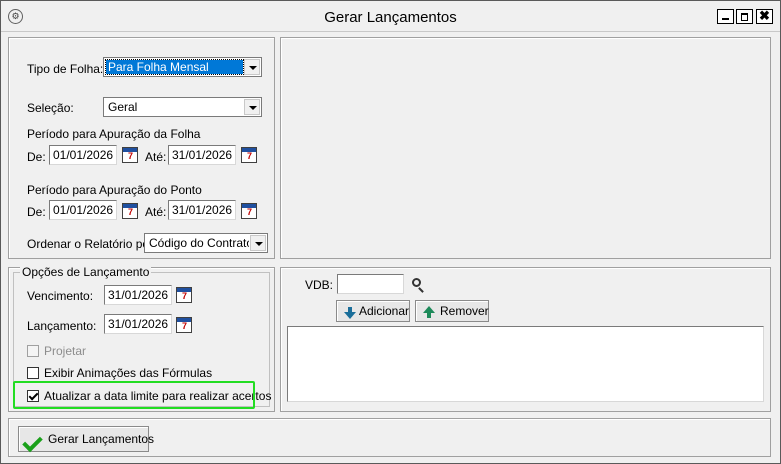 Image resolution: width=781 pixels, height=464 pixels. I want to click on ordenar-label: Ordenar o Relatório por:, so click(92, 244).